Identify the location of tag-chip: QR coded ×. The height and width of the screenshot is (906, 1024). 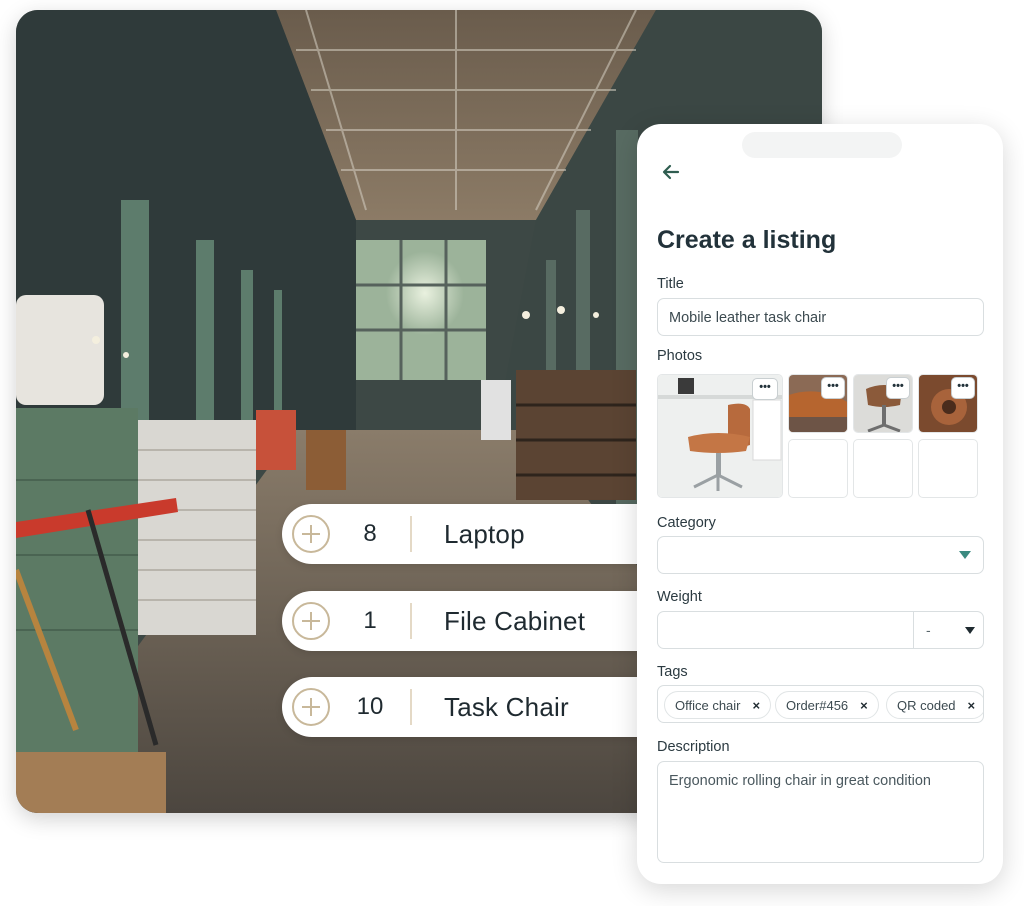
(934, 705).